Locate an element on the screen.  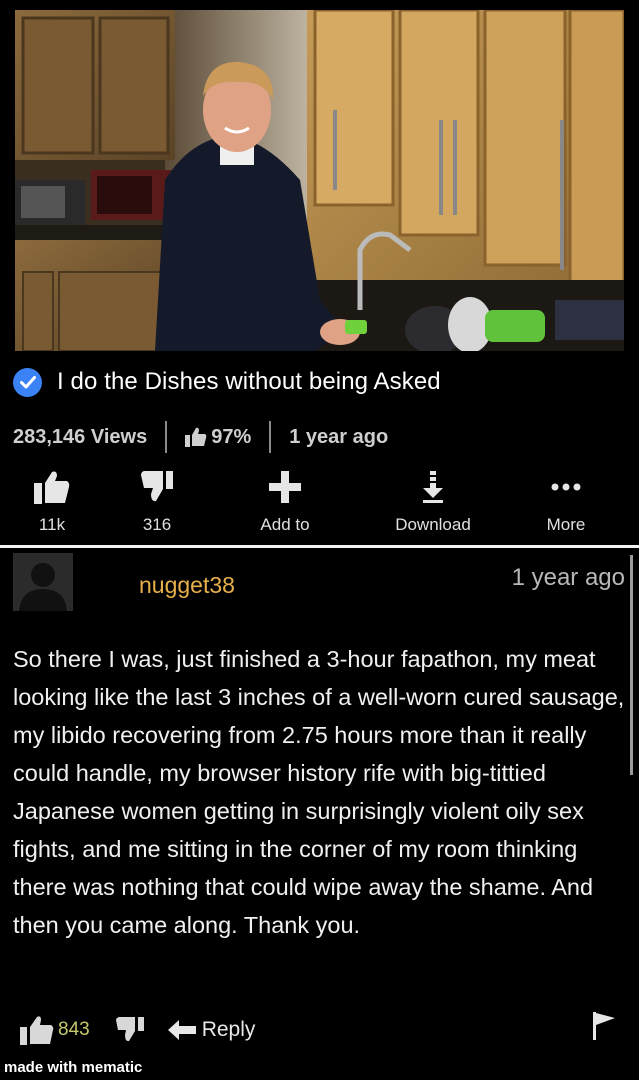
dislike-button: 316 is located at coordinates (157, 502).